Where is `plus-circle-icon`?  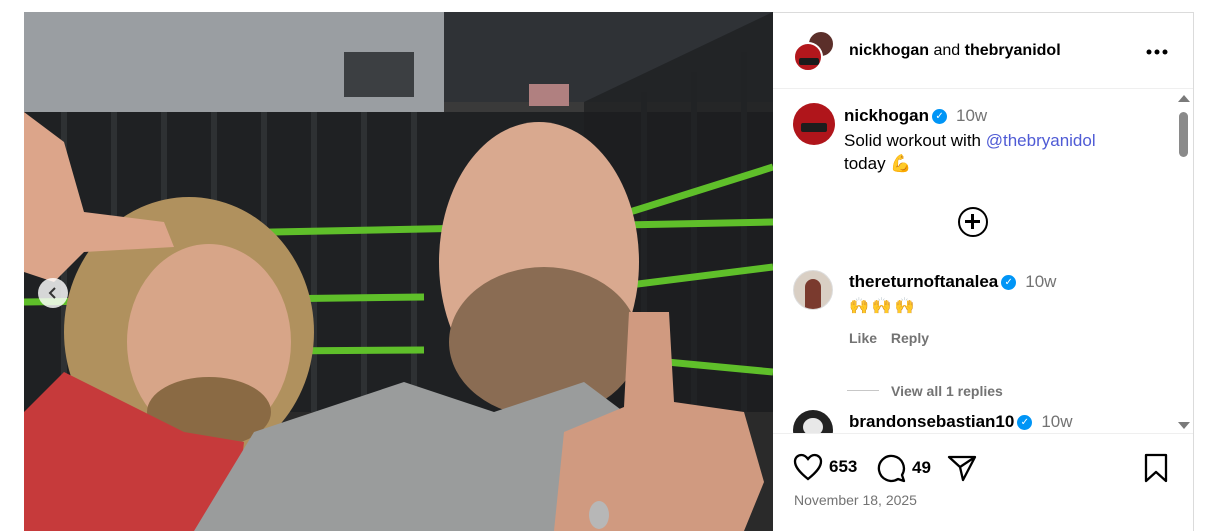
plus-circle-icon is located at coordinates (973, 222).